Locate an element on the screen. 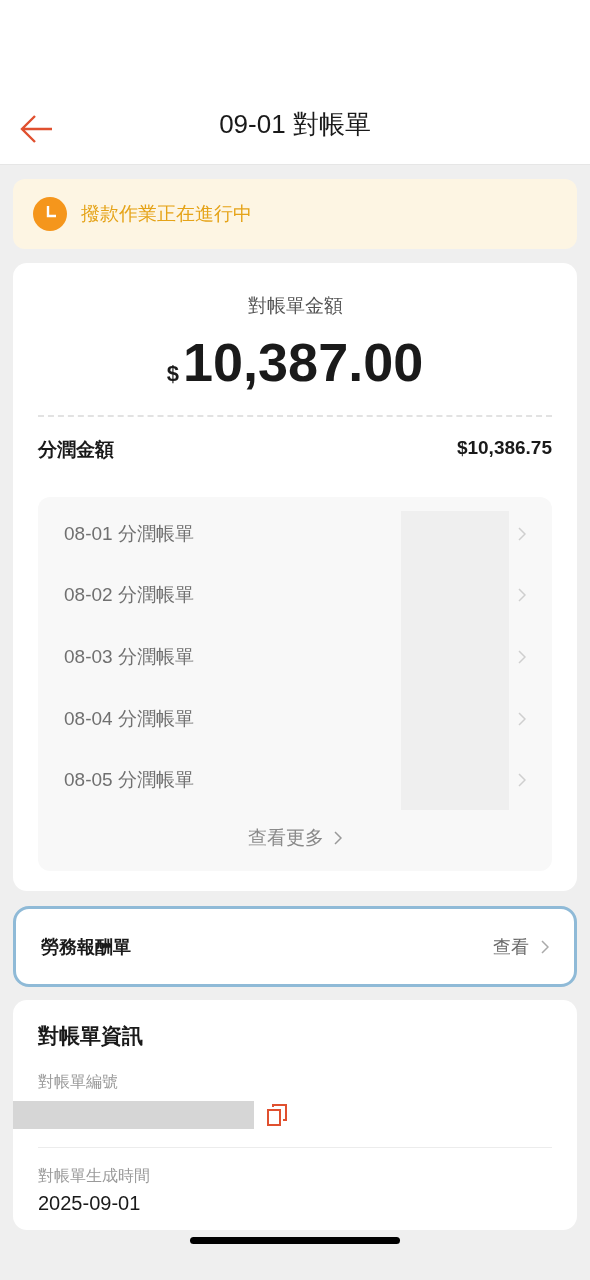 The height and width of the screenshot is (1280, 590). currency-sign: $ is located at coordinates (172, 374).